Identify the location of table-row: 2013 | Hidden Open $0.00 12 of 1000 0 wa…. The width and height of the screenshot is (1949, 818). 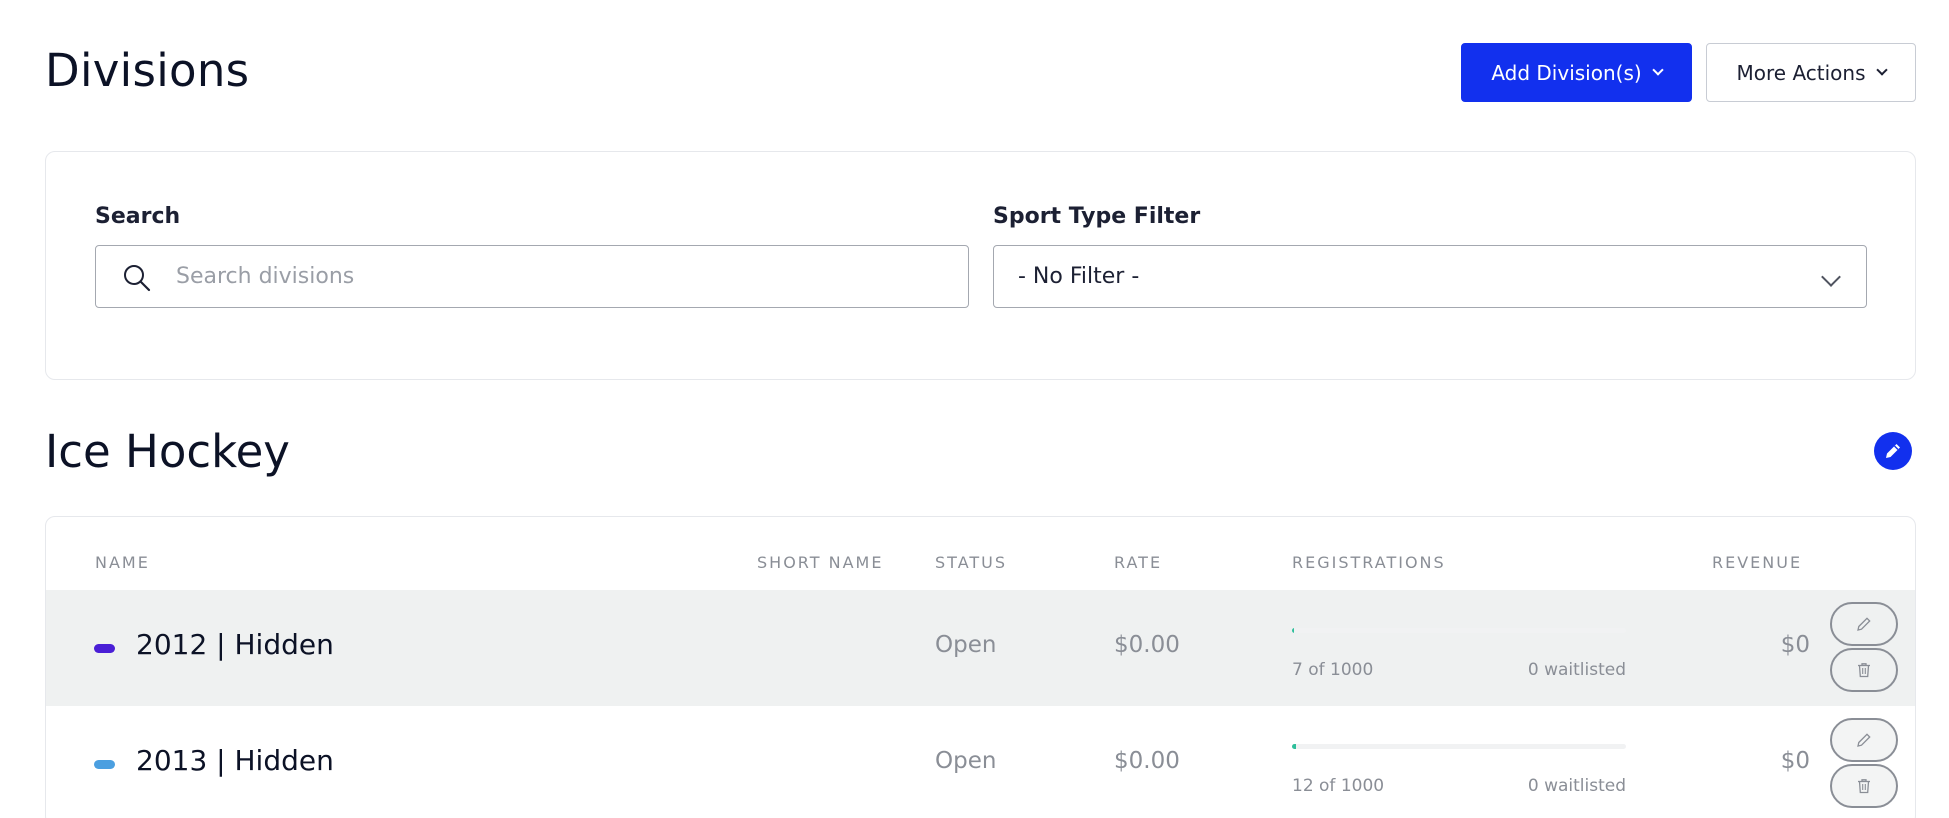
(980, 762).